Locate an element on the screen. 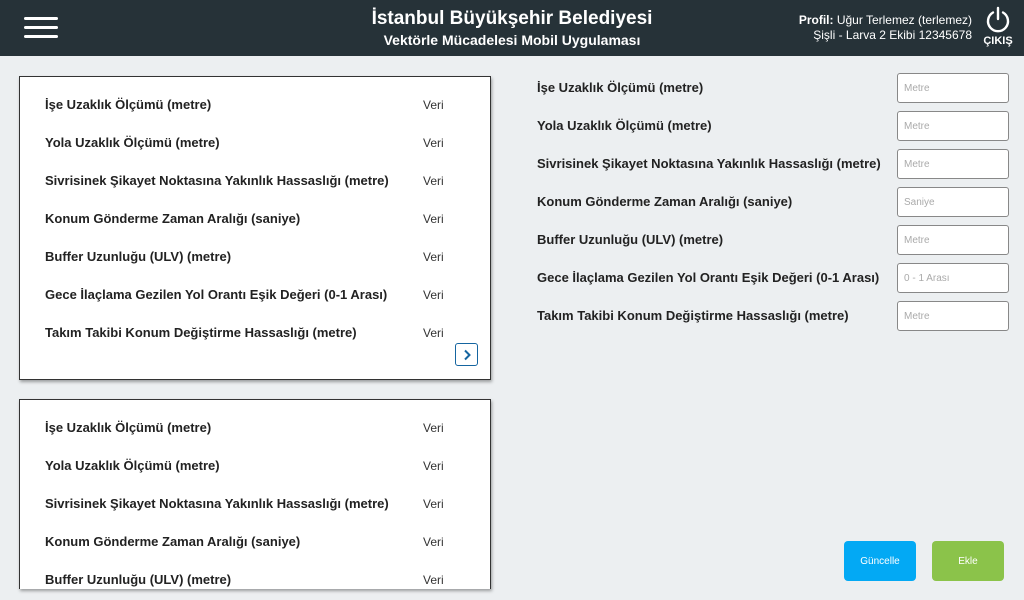  power-icon is located at coordinates (998, 19).